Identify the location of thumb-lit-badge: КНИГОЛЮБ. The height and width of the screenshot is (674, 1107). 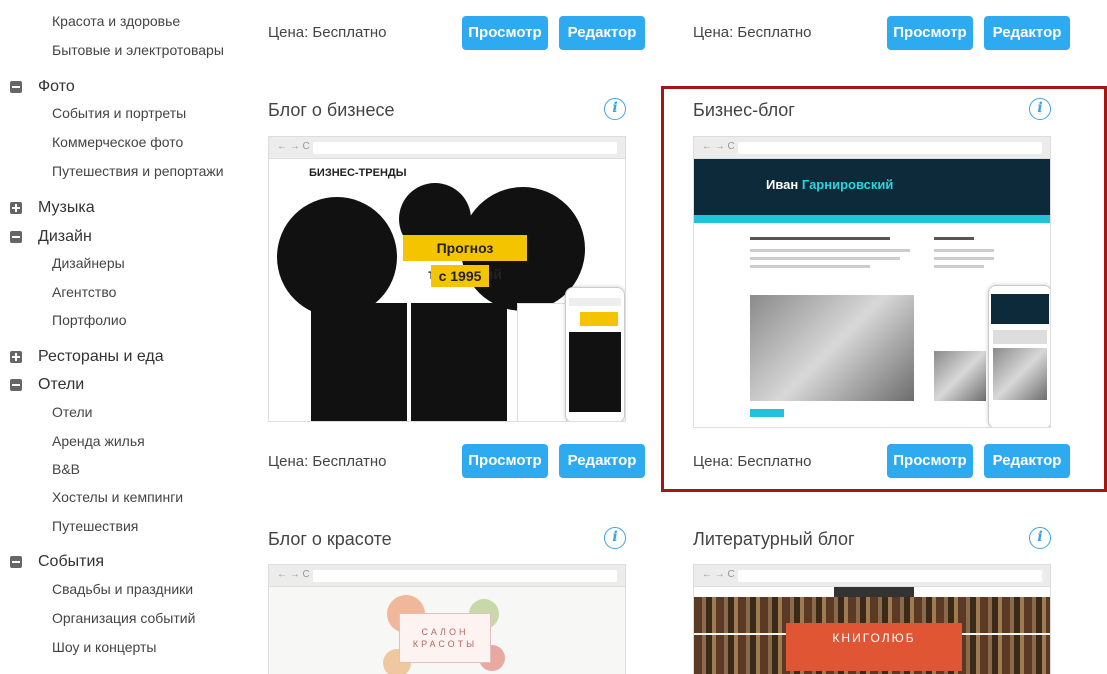
(874, 647).